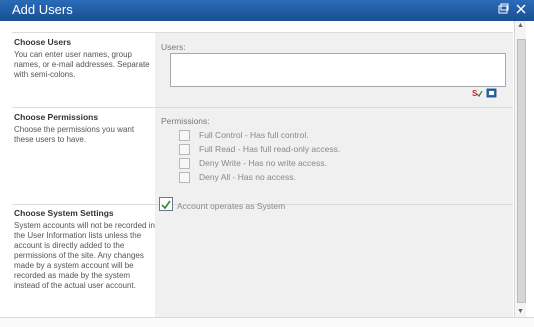 Image resolution: width=534 pixels, height=327 pixels. Describe the element at coordinates (520, 26) in the screenshot. I see `scroll-up-icon: ▲` at that location.